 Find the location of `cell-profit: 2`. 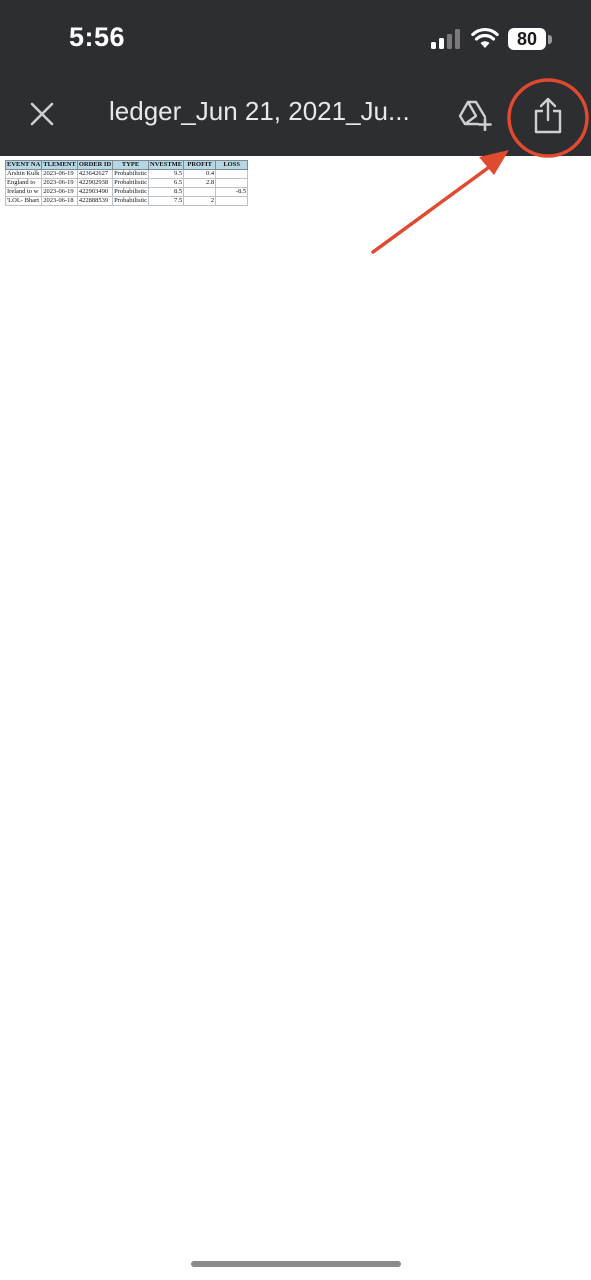

cell-profit: 2 is located at coordinates (200, 201).